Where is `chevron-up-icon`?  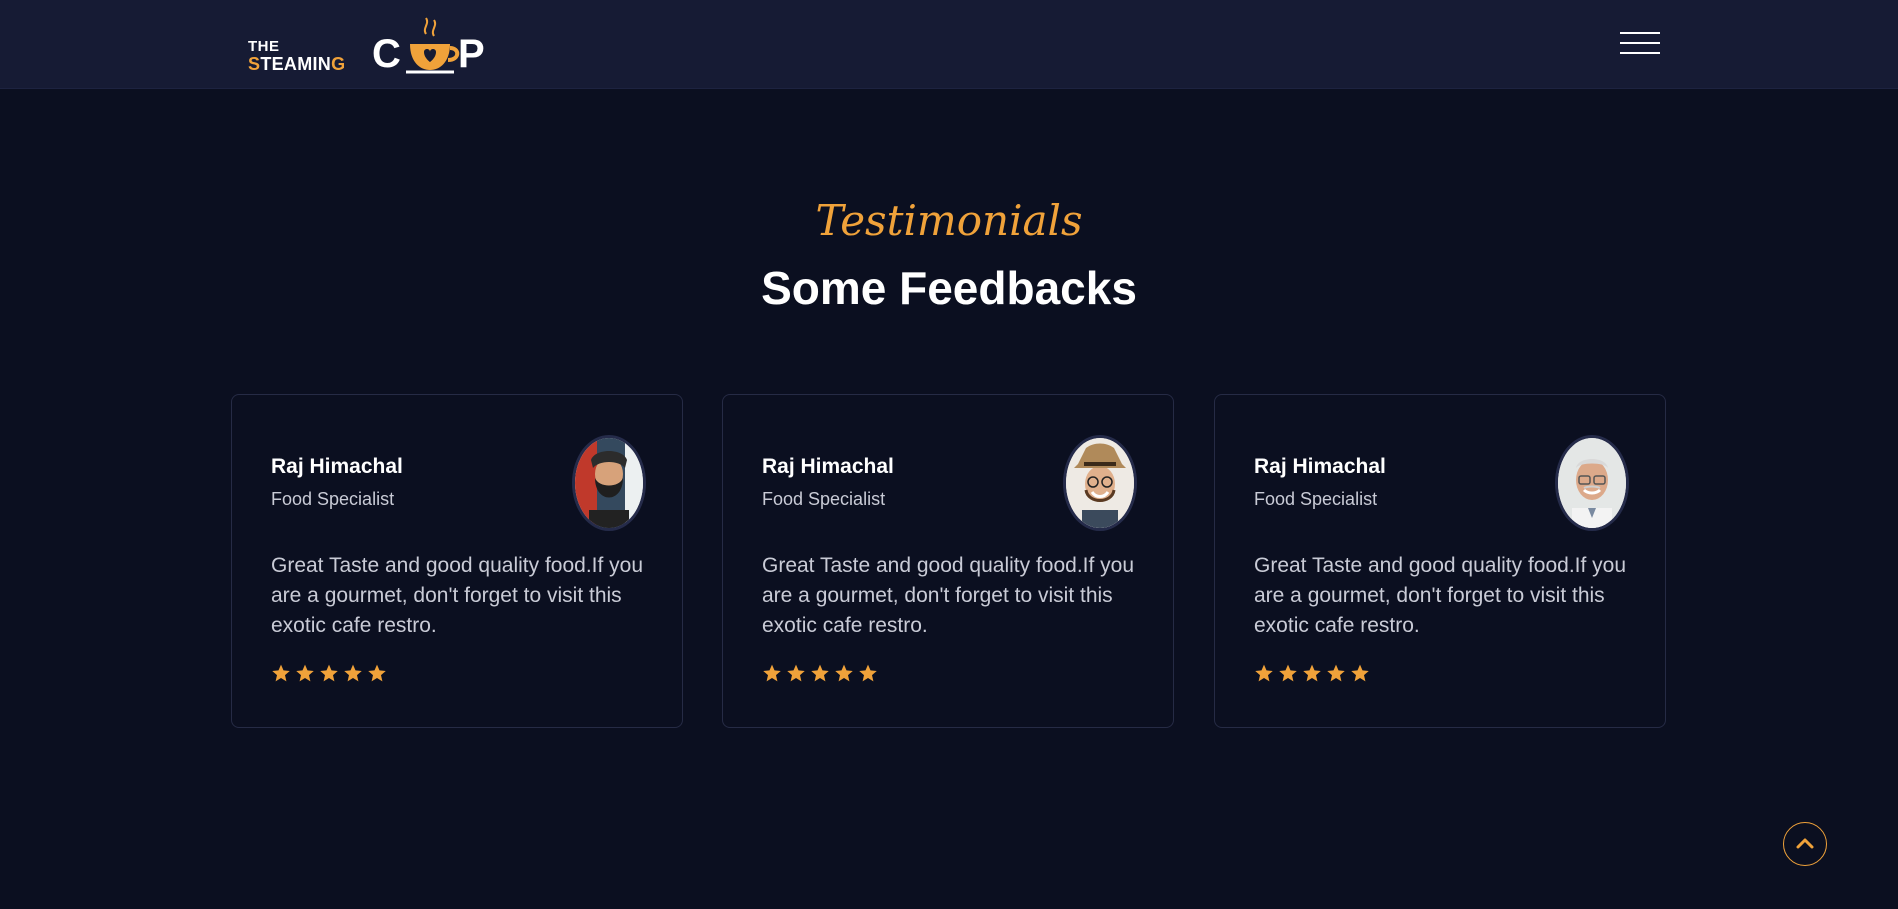
chevron-up-icon is located at coordinates (1804, 843).